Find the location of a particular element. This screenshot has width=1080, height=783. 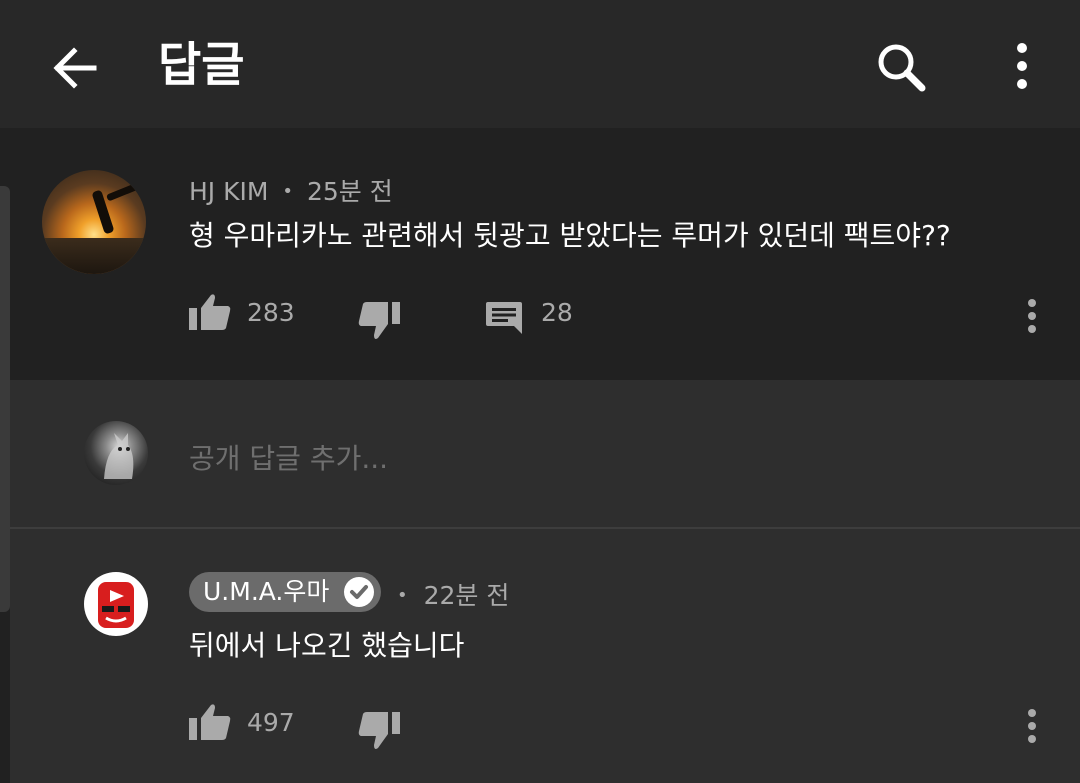

avatar is located at coordinates (94, 222).